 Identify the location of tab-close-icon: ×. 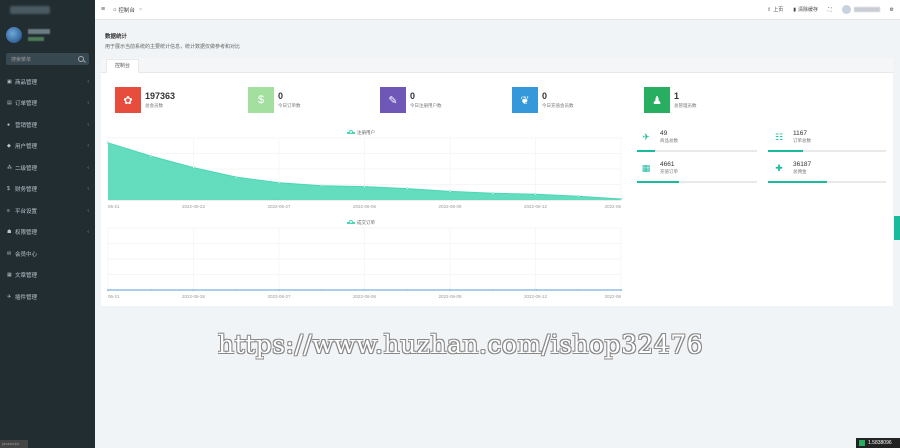
(140, 10).